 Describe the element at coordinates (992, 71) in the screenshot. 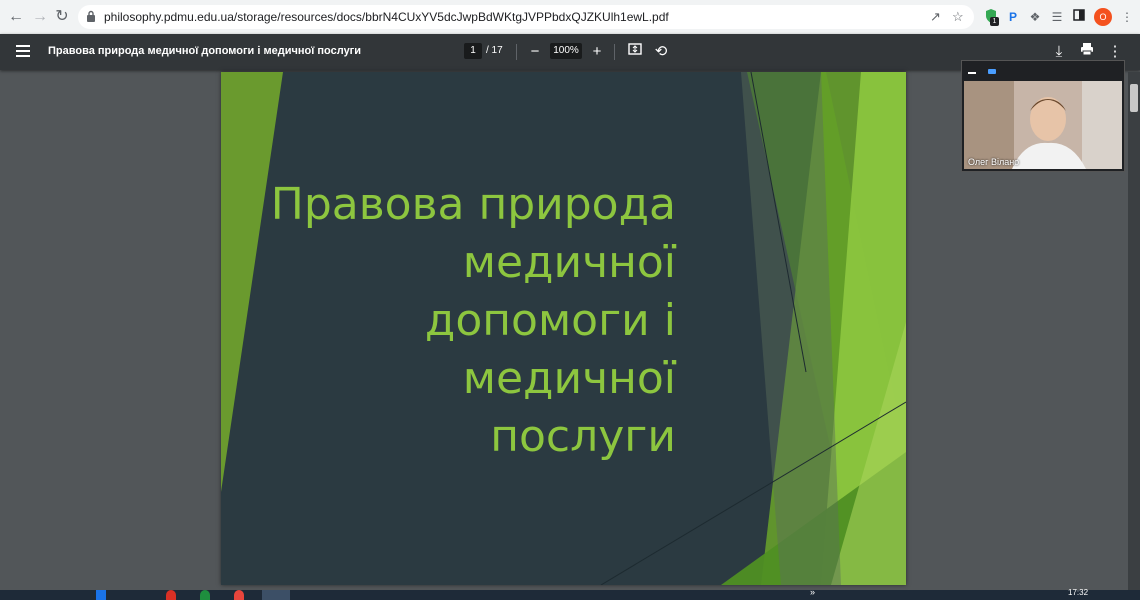

I see `camera-icon` at that location.